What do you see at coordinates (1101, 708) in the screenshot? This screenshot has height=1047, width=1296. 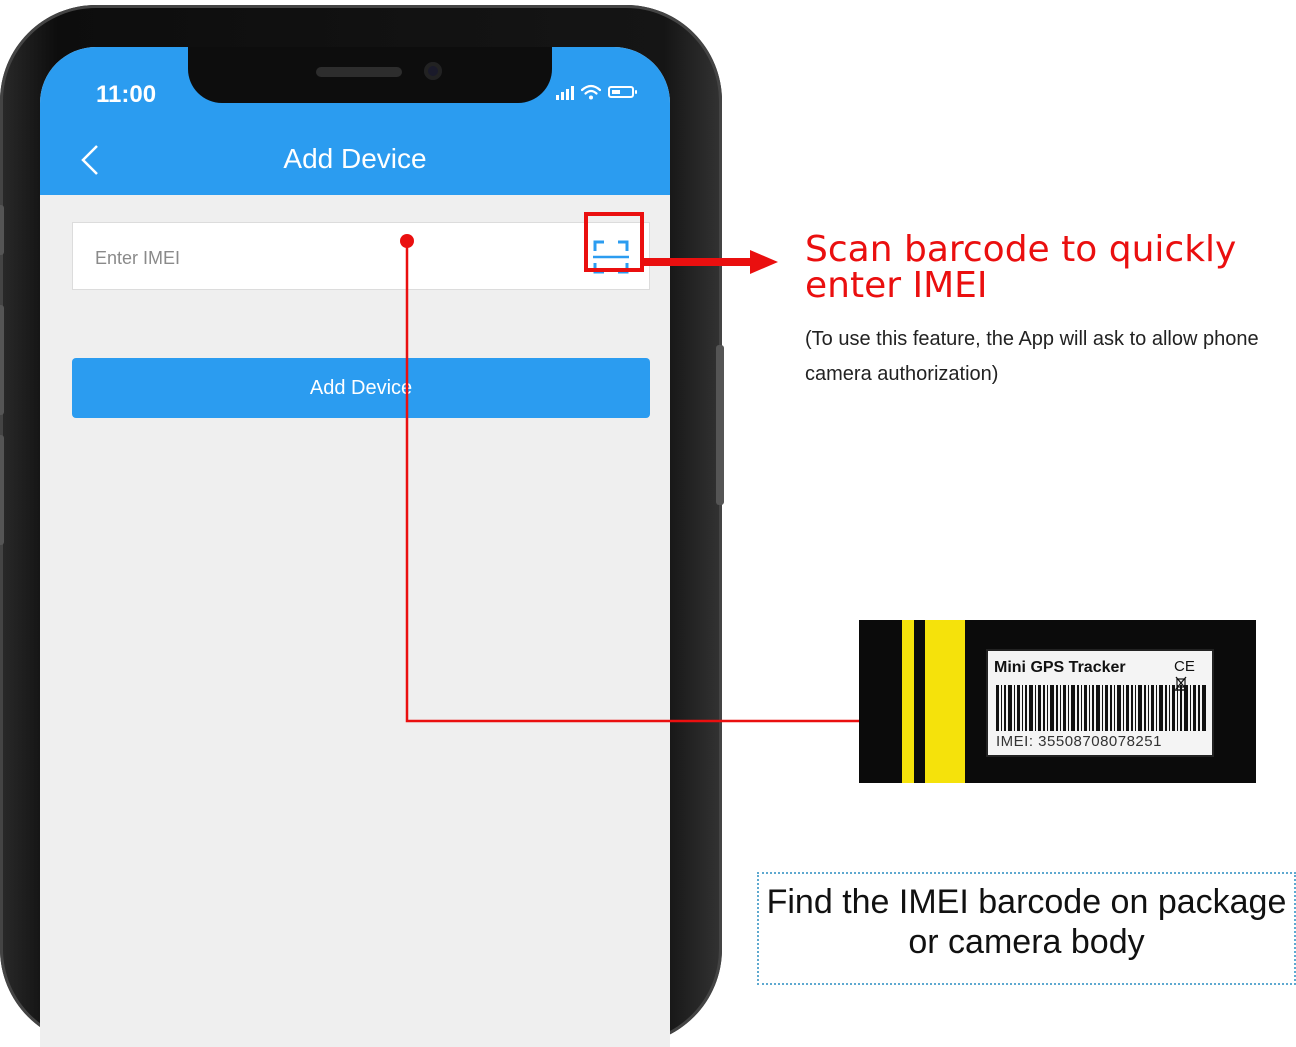 I see `imei-barcode` at bounding box center [1101, 708].